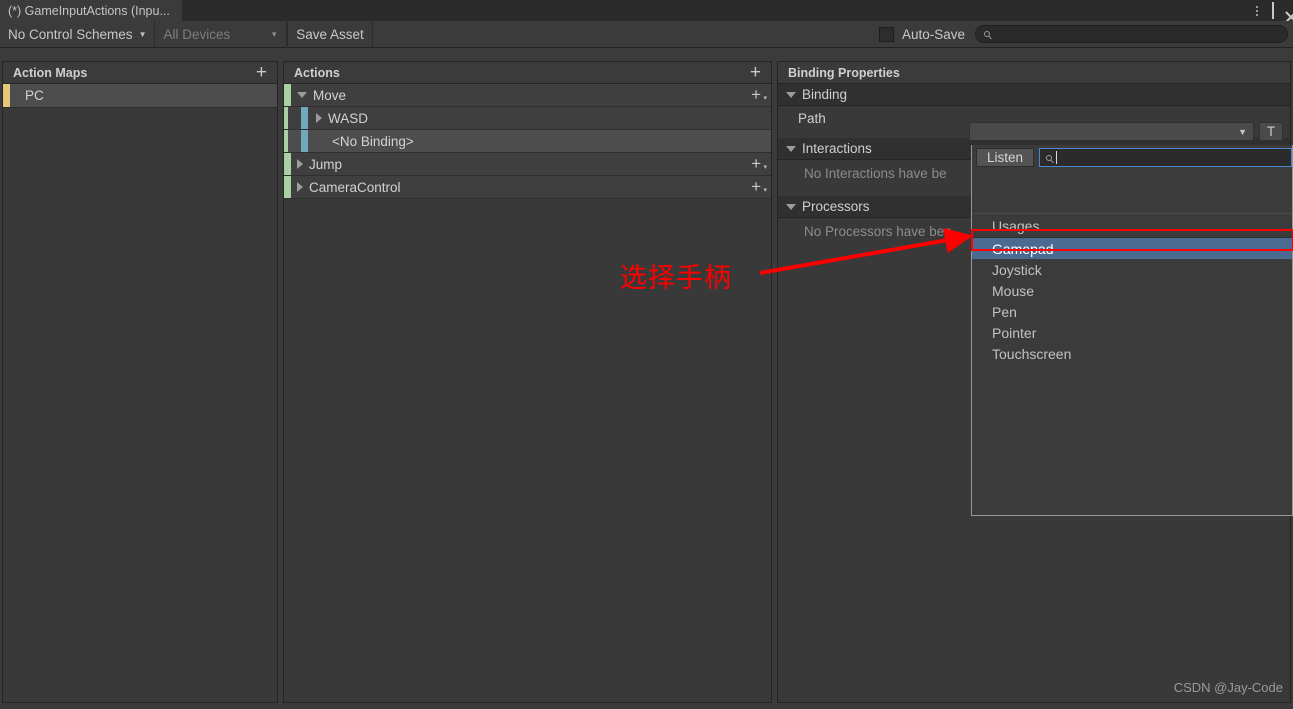 This screenshot has height=709, width=1293. I want to click on control-schemes-dropdown: No Control Schemes ▼, so click(78, 34).